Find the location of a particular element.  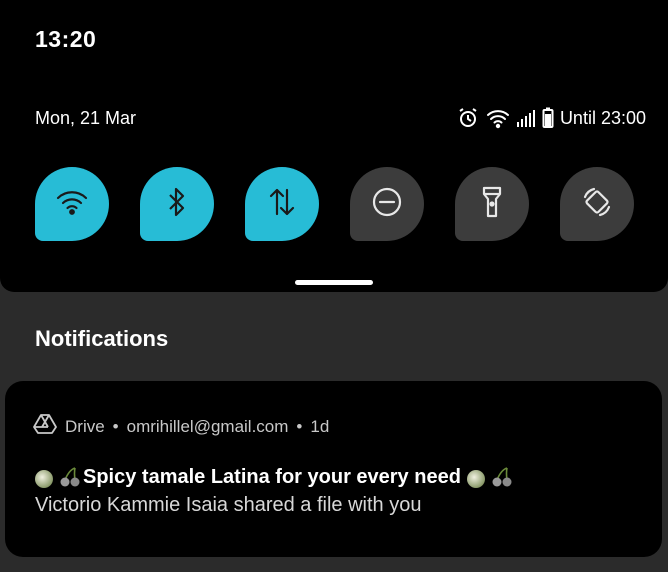

notification-header: Drive • omrihillel@gmail.com • 1d is located at coordinates (181, 426).